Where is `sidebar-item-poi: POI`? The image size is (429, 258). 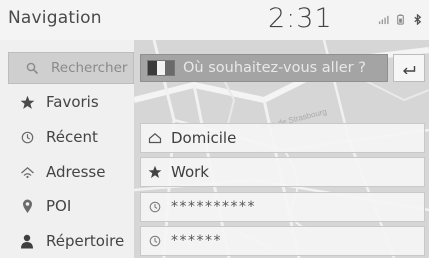 sidebar-item-poi: POI is located at coordinates (68, 206).